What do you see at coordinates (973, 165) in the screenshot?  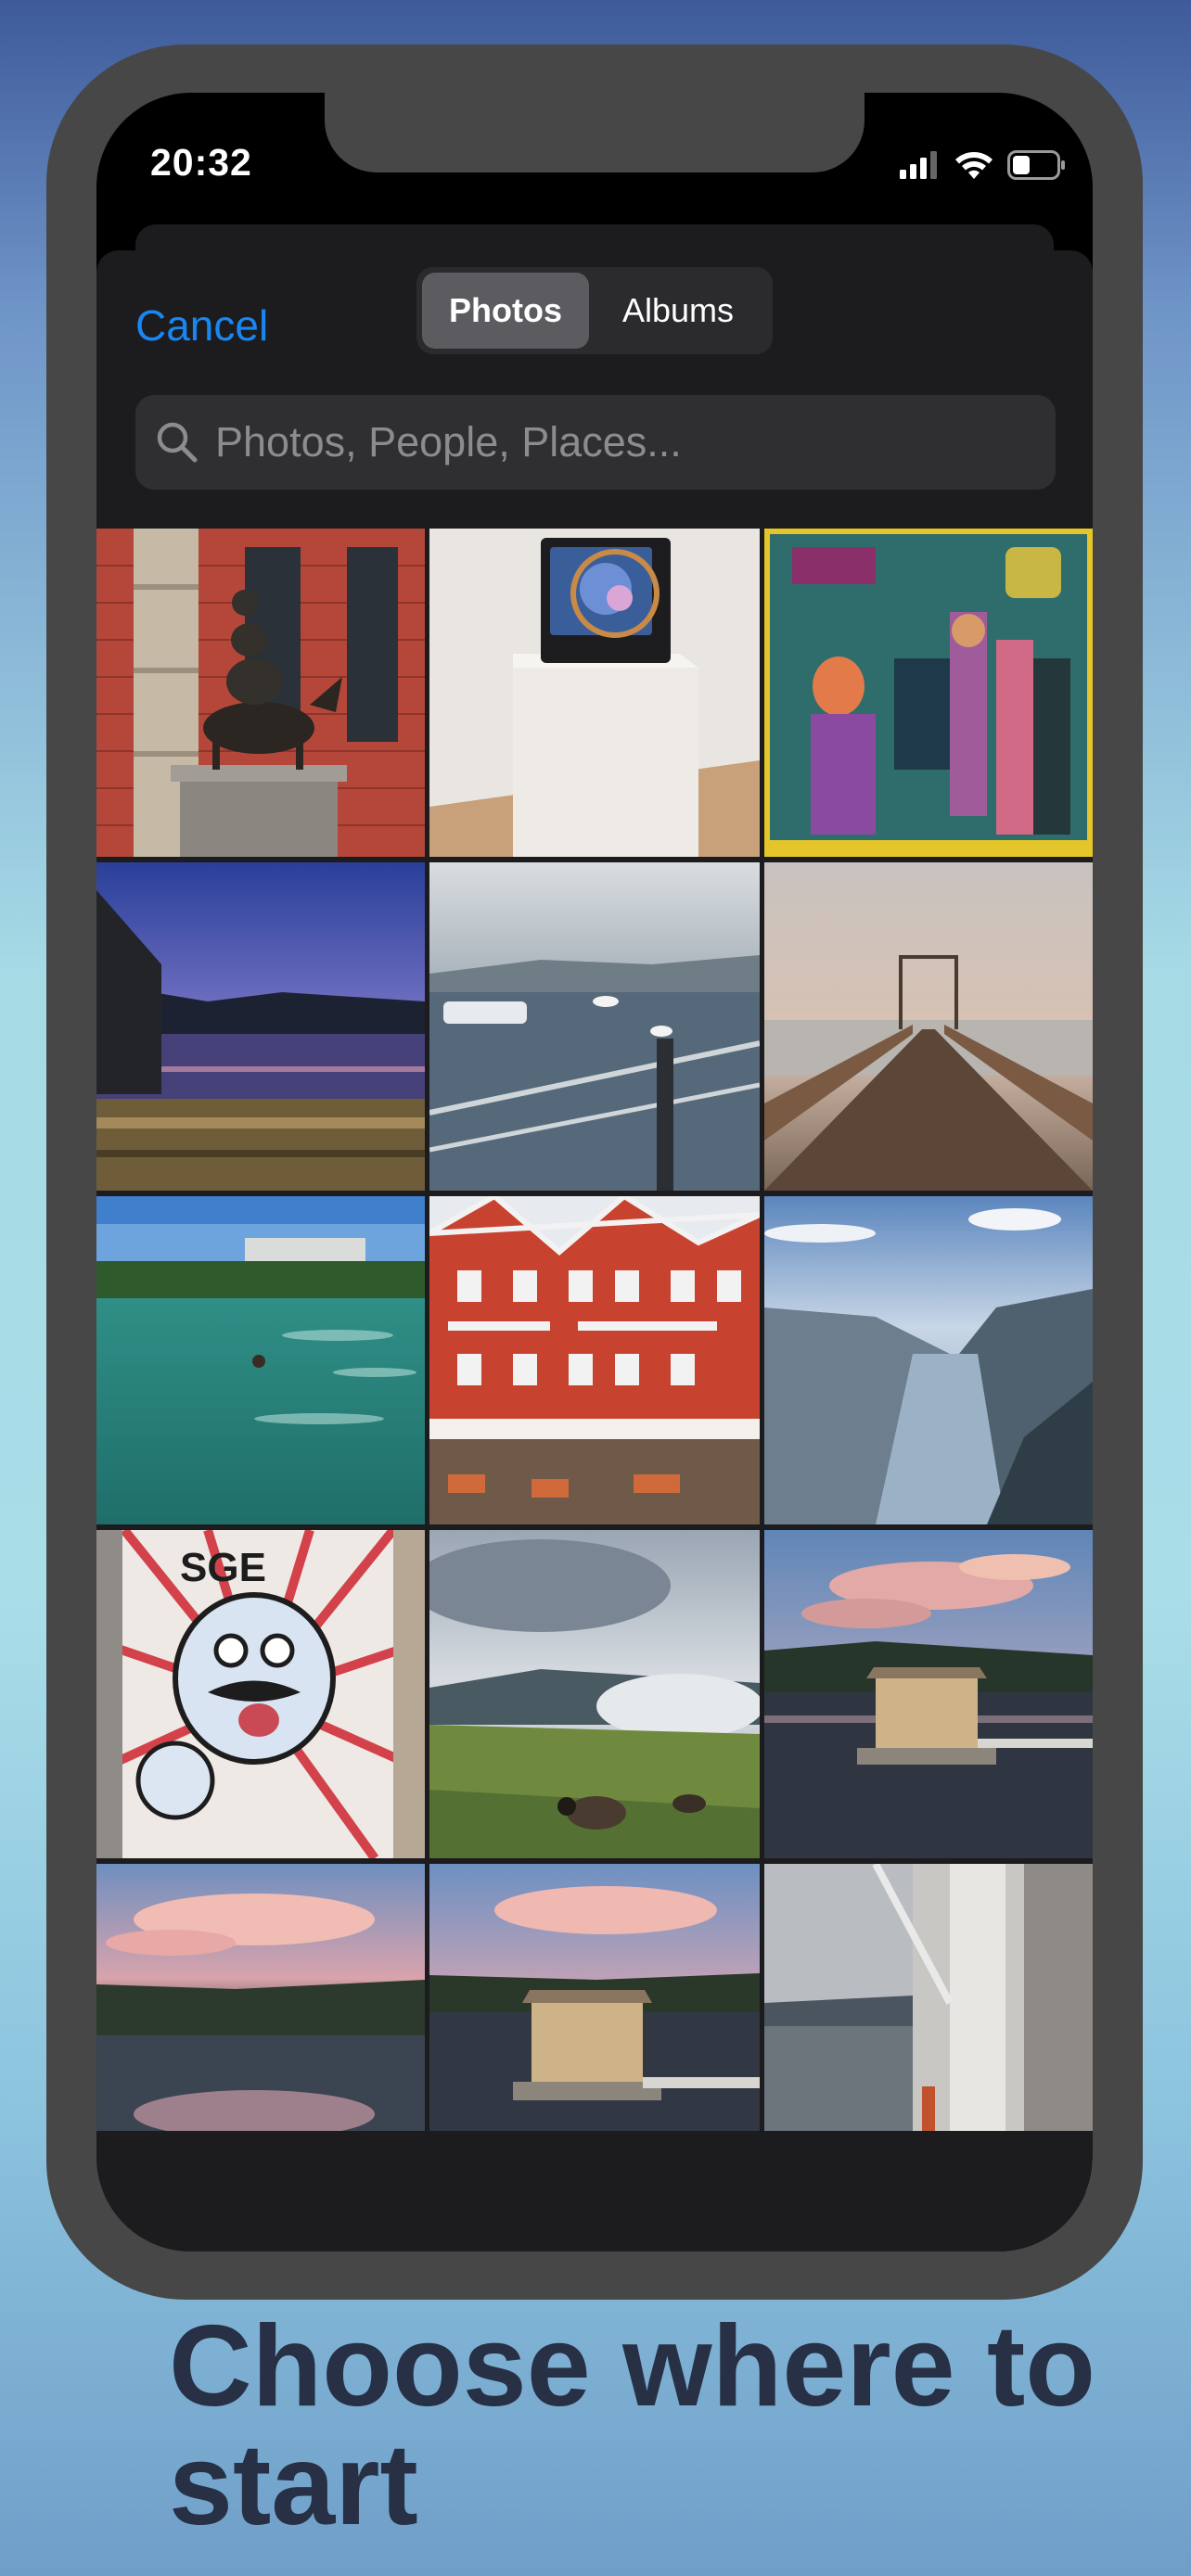 I see `wifi-icon` at bounding box center [973, 165].